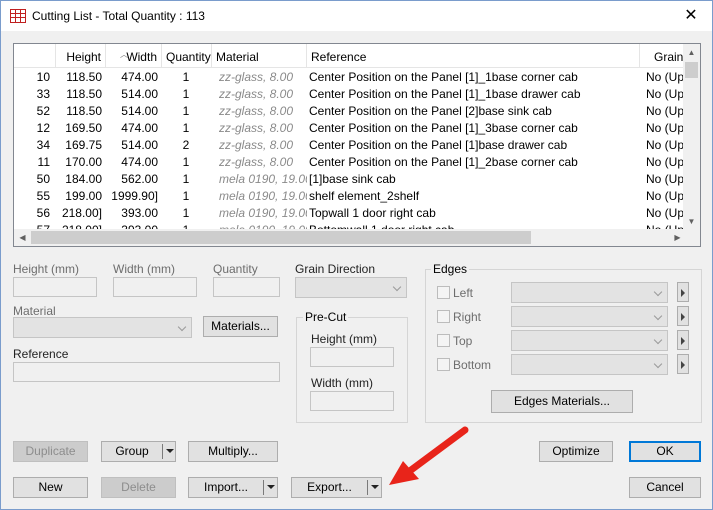 The image size is (713, 510). Describe the element at coordinates (118, 16) in the screenshot. I see `window-title: Cutting List - Total Quantity : 113` at that location.